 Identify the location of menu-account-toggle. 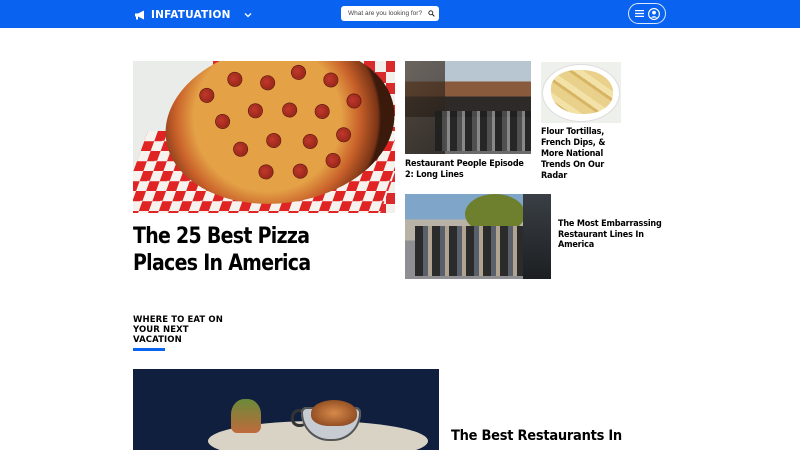
(647, 13).